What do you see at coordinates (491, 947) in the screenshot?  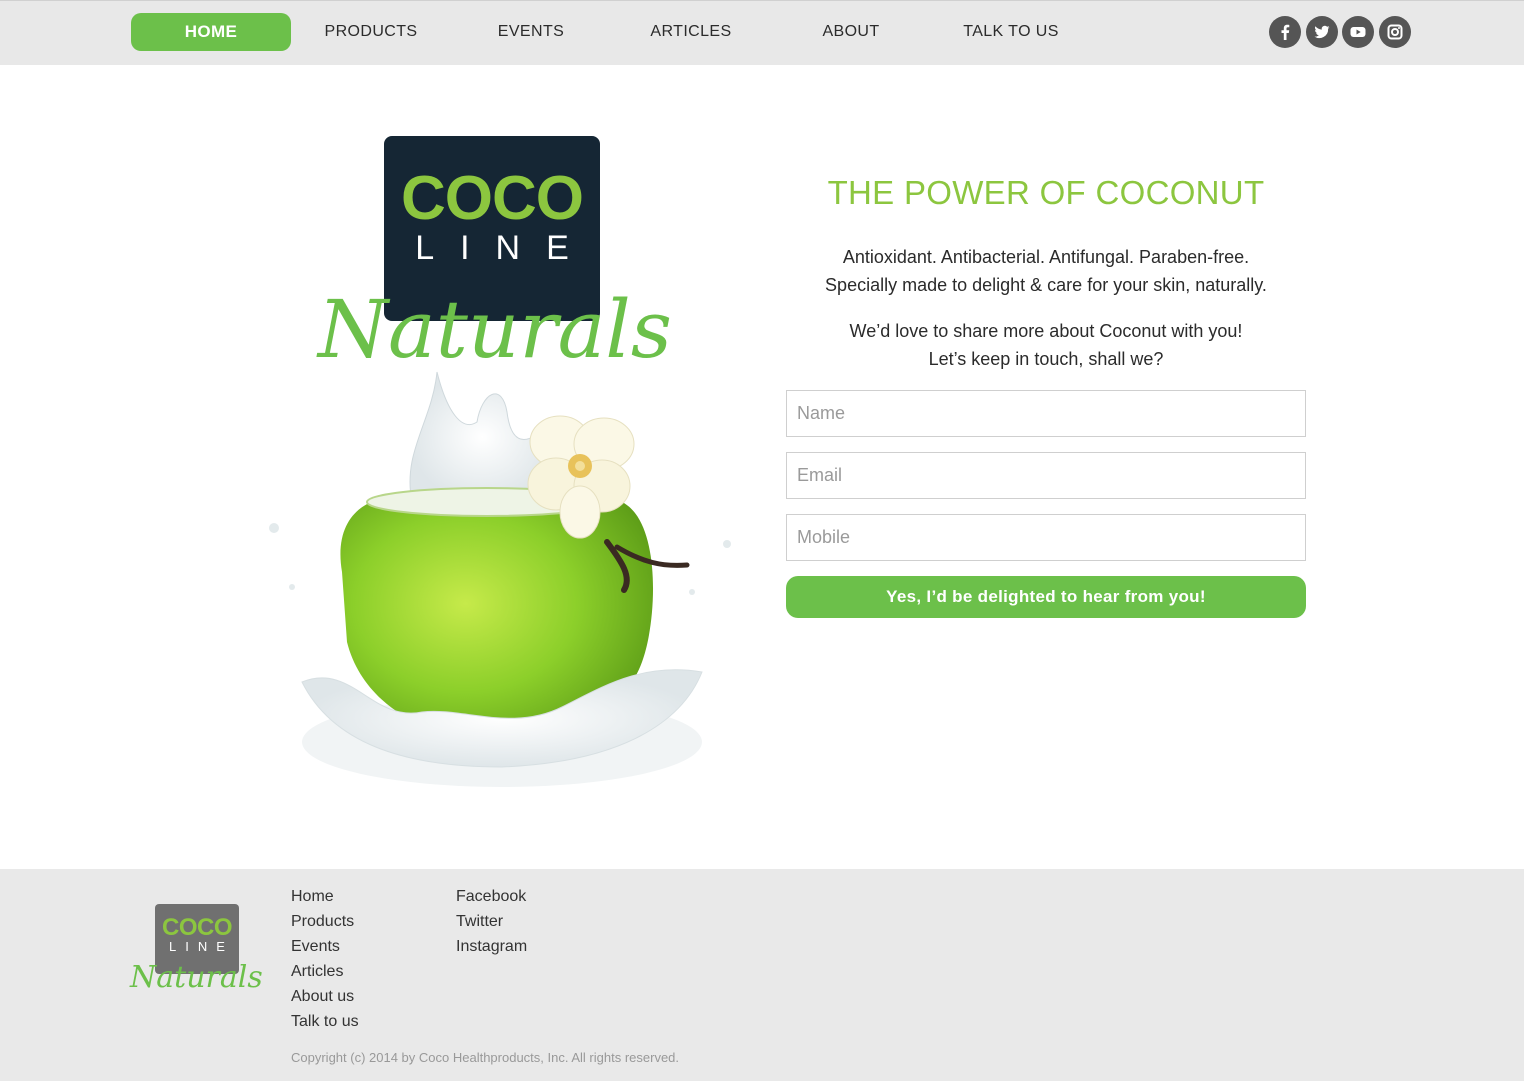 I see `footer-link-instagram: Instagram` at bounding box center [491, 947].